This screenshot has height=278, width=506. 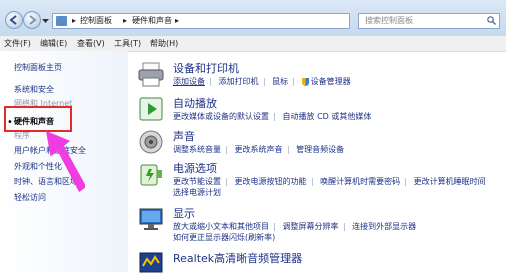 I want to click on autoplay-cd-link: 自动播放 CD 或其他媒体, so click(x=327, y=116).